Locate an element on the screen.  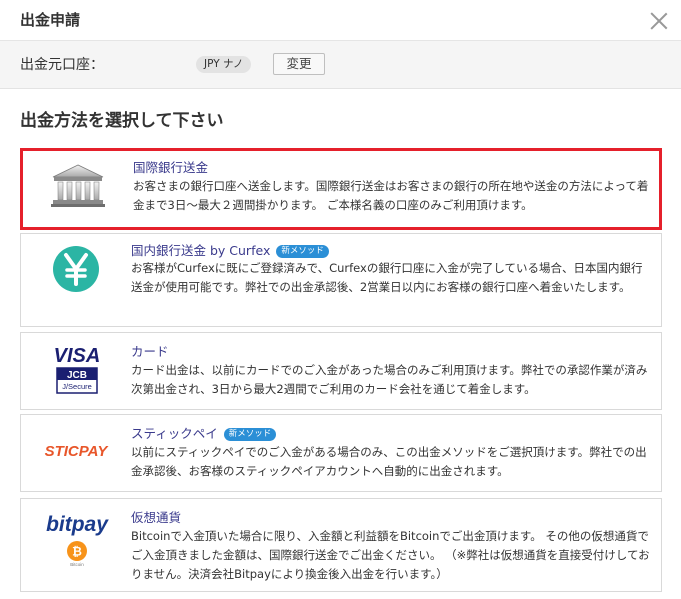
bitpay-logo-text: bitpay is located at coordinates (77, 524).